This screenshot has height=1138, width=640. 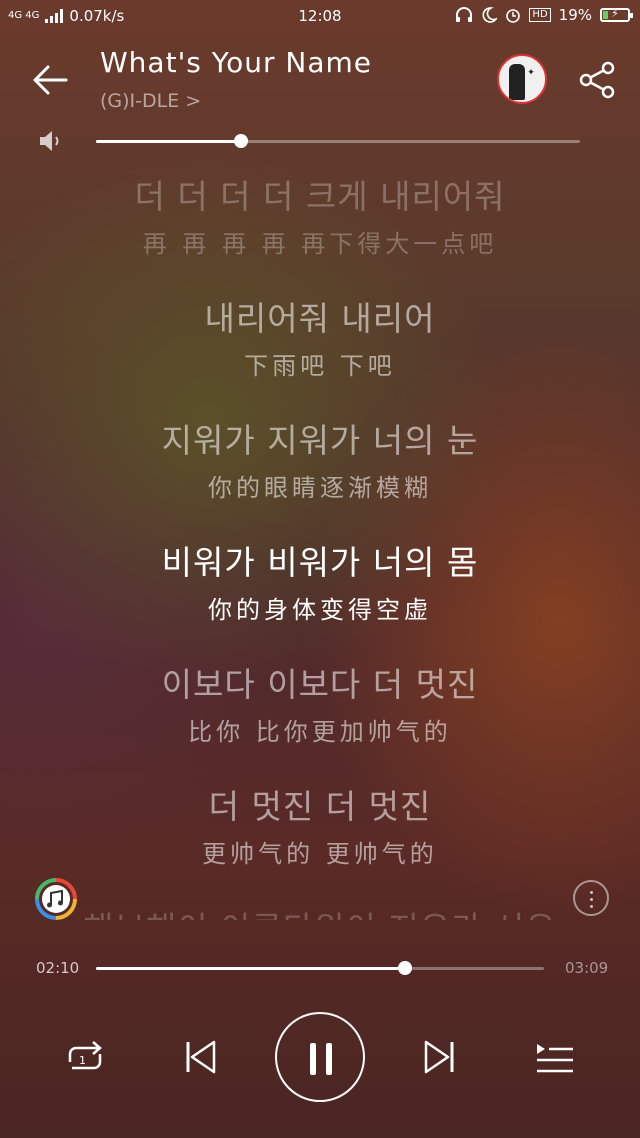 What do you see at coordinates (513, 16) in the screenshot?
I see `alarm-icon` at bounding box center [513, 16].